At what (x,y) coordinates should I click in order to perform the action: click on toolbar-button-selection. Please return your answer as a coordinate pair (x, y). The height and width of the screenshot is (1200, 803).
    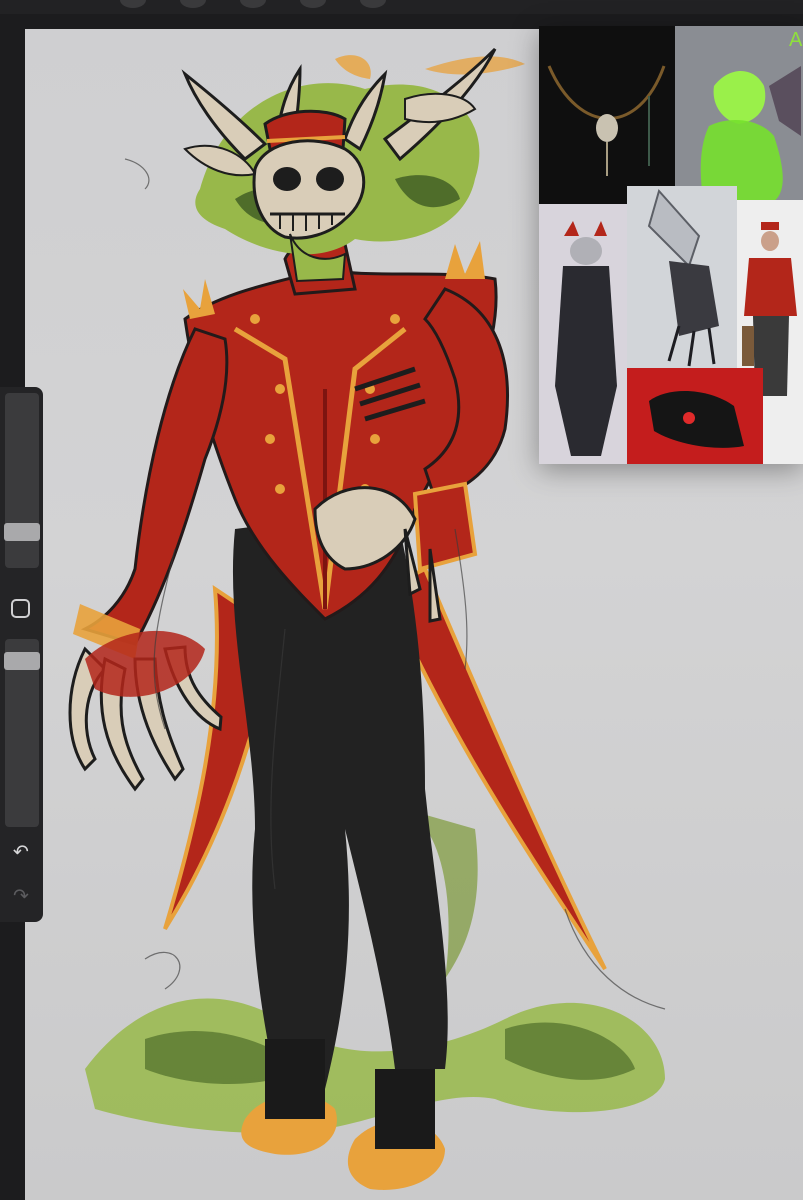
    Looking at the image, I should click on (313, 4).